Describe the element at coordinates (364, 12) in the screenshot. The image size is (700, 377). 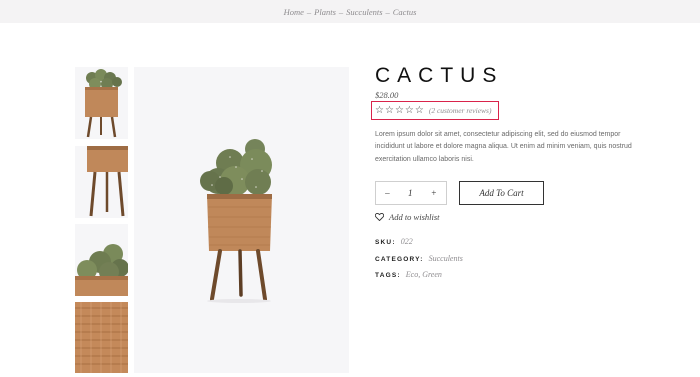
I see `breadcrumb-succulents: Succulents` at that location.